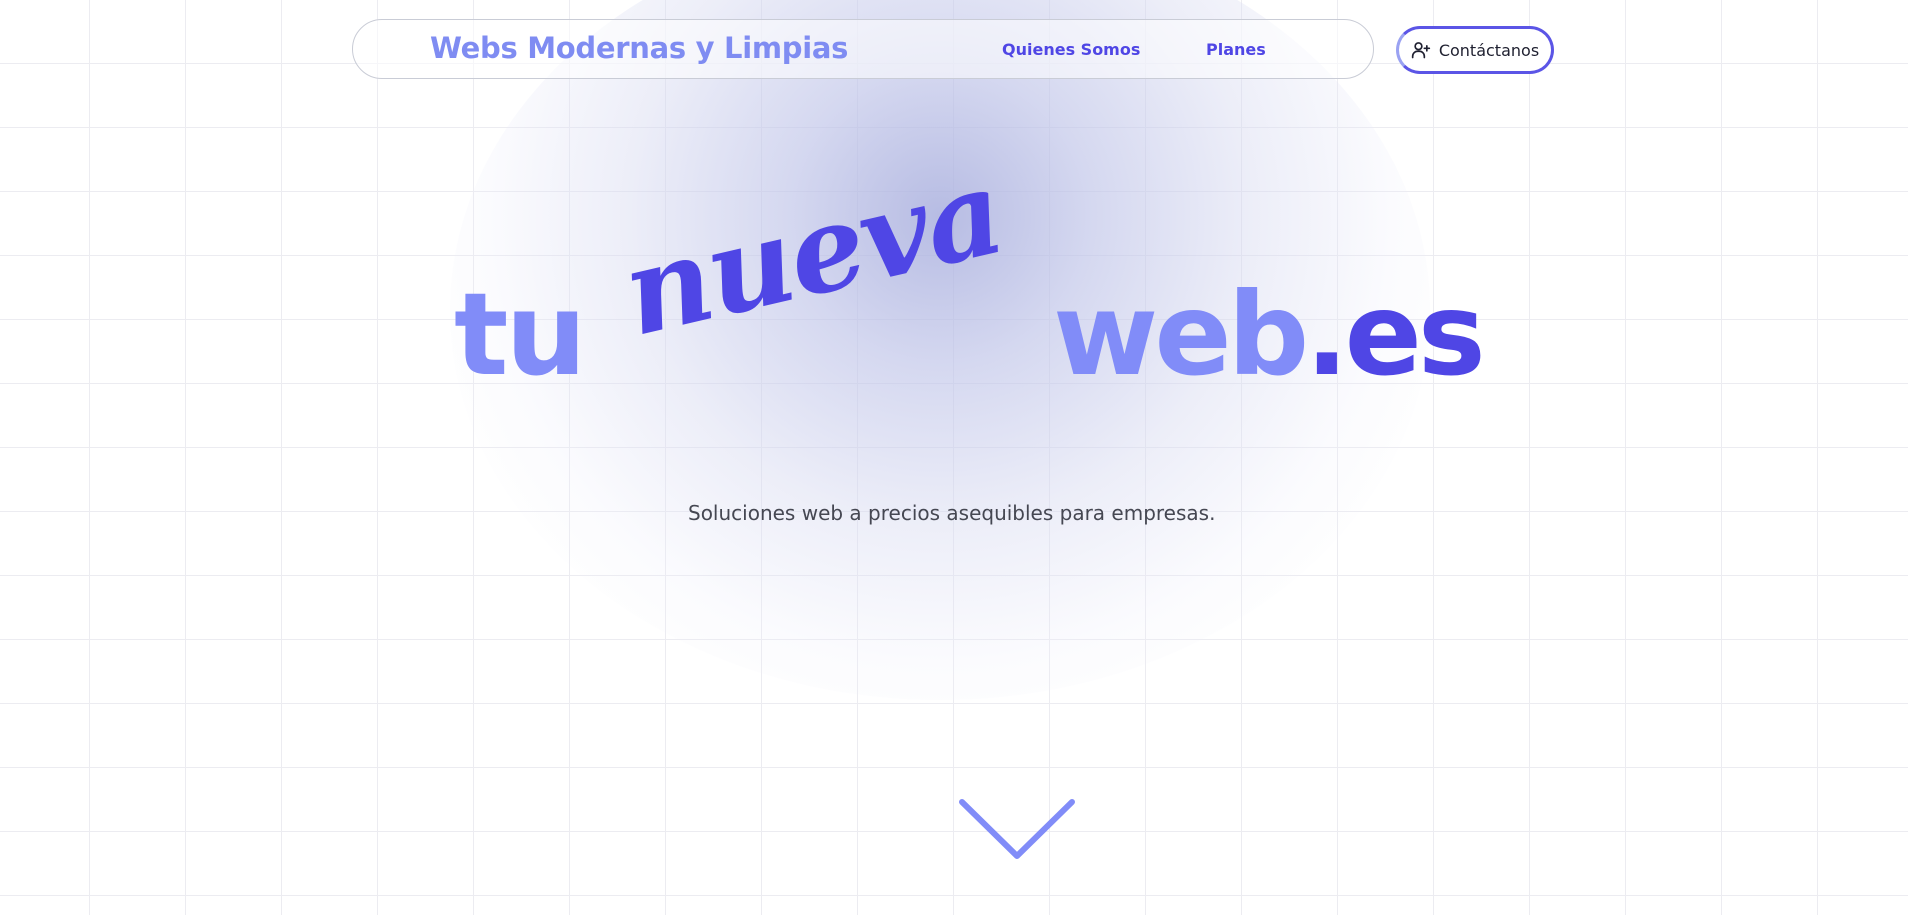  What do you see at coordinates (1236, 49) in the screenshot?
I see `nav-link-planes: Planes` at bounding box center [1236, 49].